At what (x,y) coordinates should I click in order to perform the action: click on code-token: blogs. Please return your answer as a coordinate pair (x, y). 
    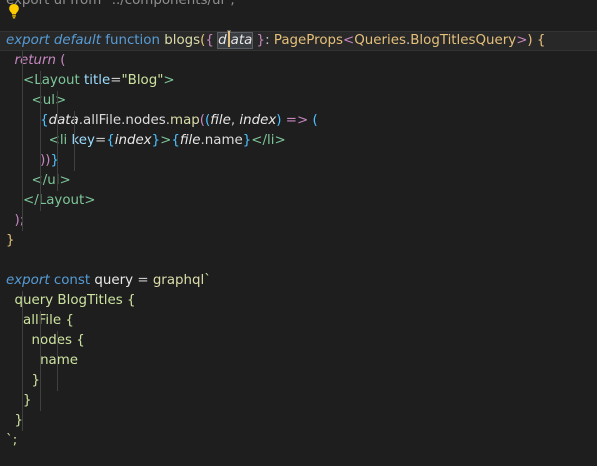
    Looking at the image, I should click on (182, 40).